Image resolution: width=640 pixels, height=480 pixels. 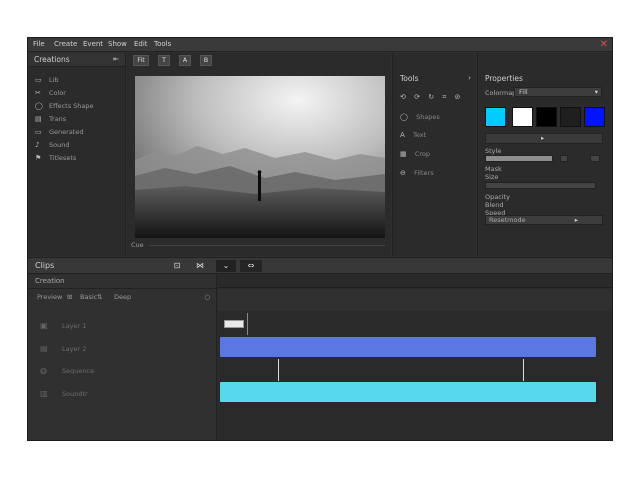 I want to click on import-icon: ⊡, so click(x=177, y=266).